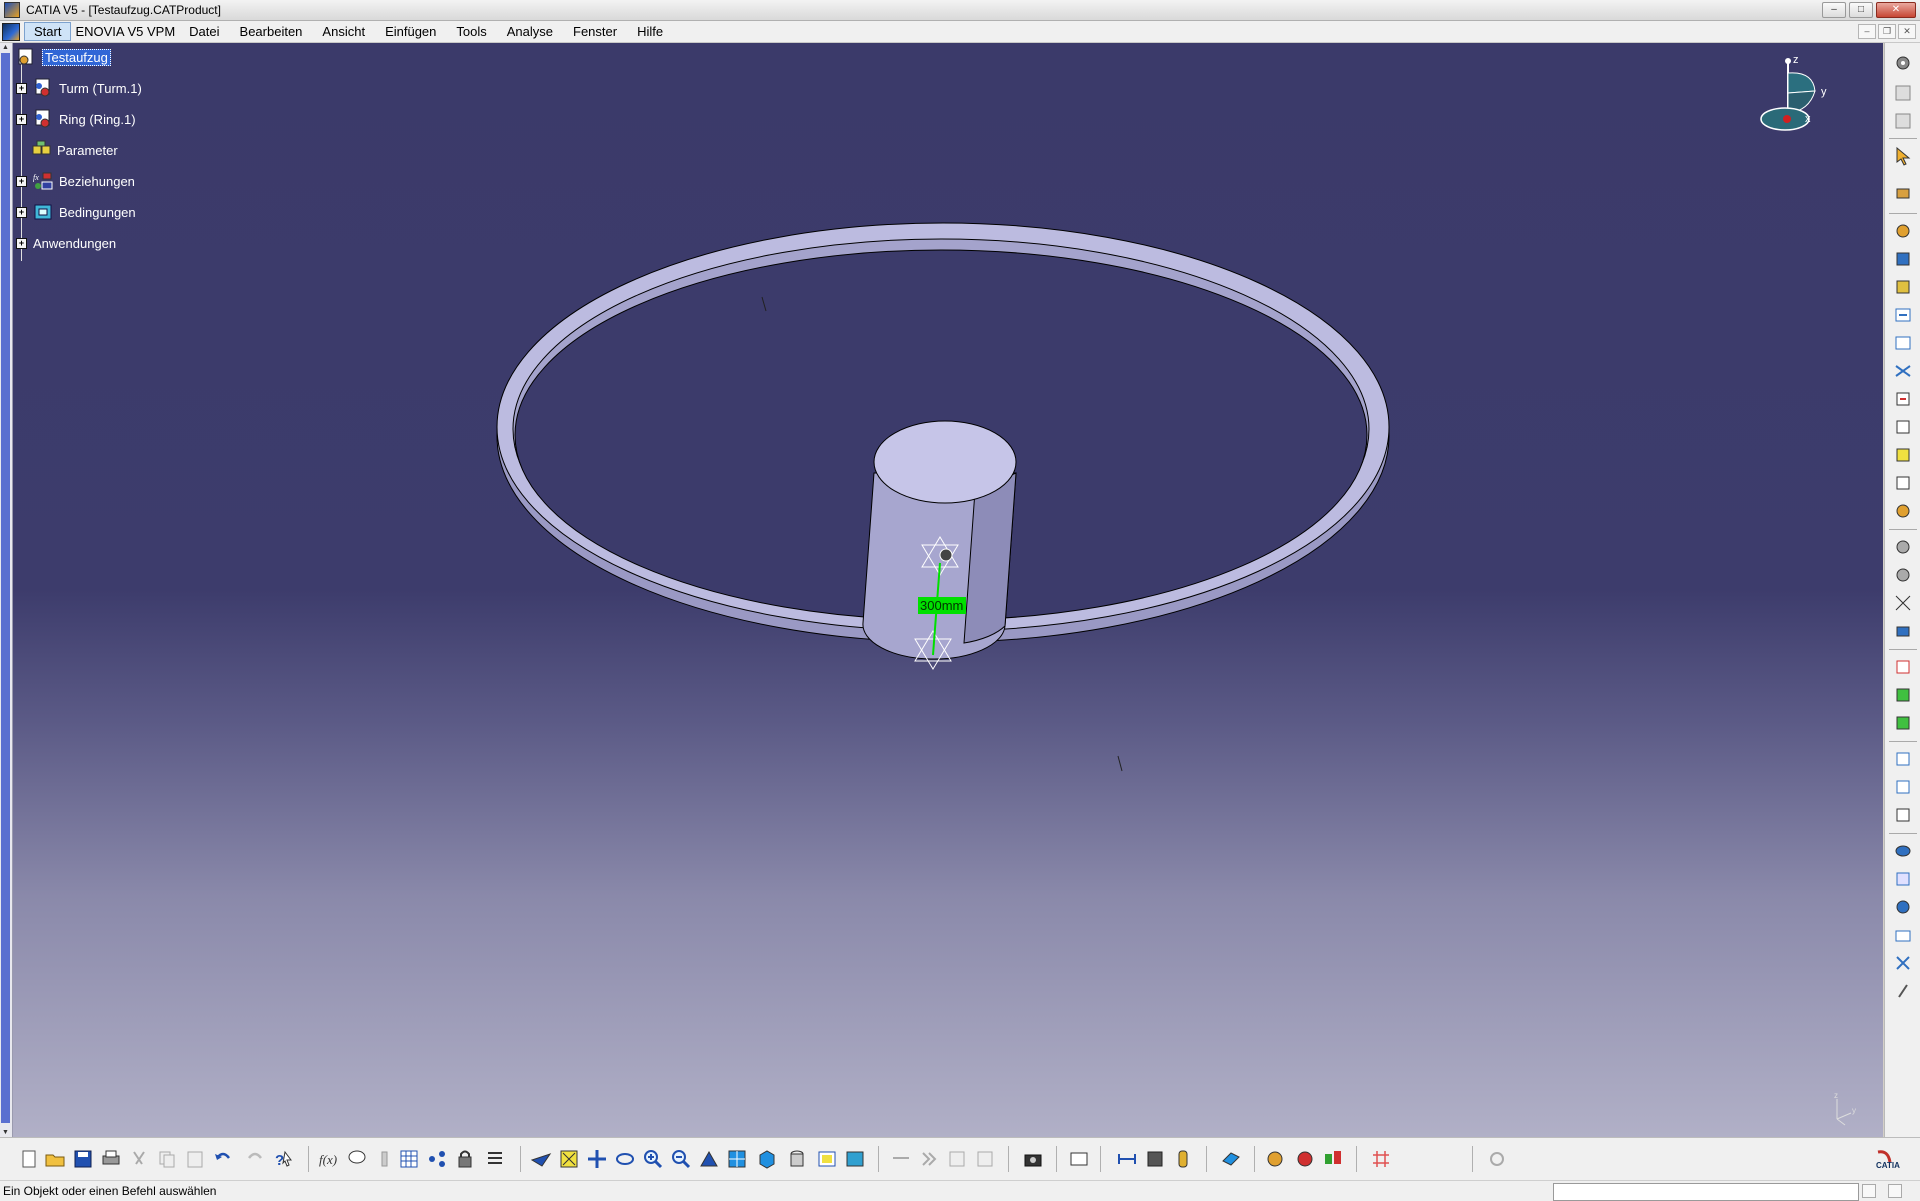 This screenshot has width=1920, height=1201. What do you see at coordinates (1903, 427) in the screenshot?
I see `selective-load-icon` at bounding box center [1903, 427].